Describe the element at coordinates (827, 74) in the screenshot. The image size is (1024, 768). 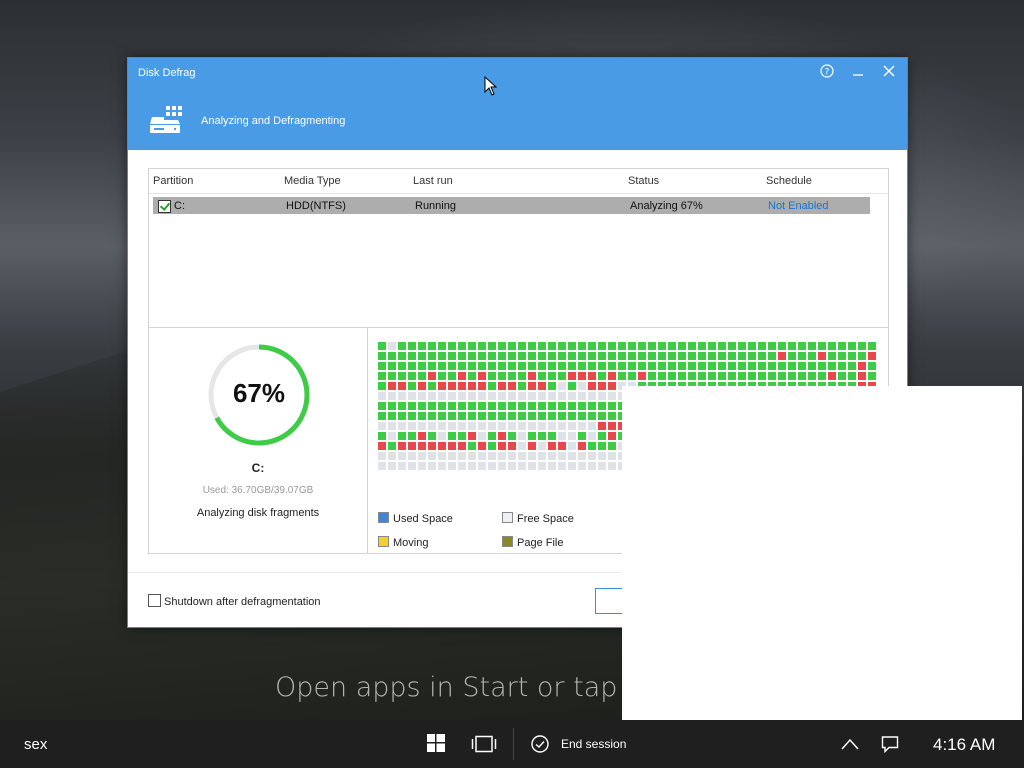
I see `help-icon: ?` at that location.